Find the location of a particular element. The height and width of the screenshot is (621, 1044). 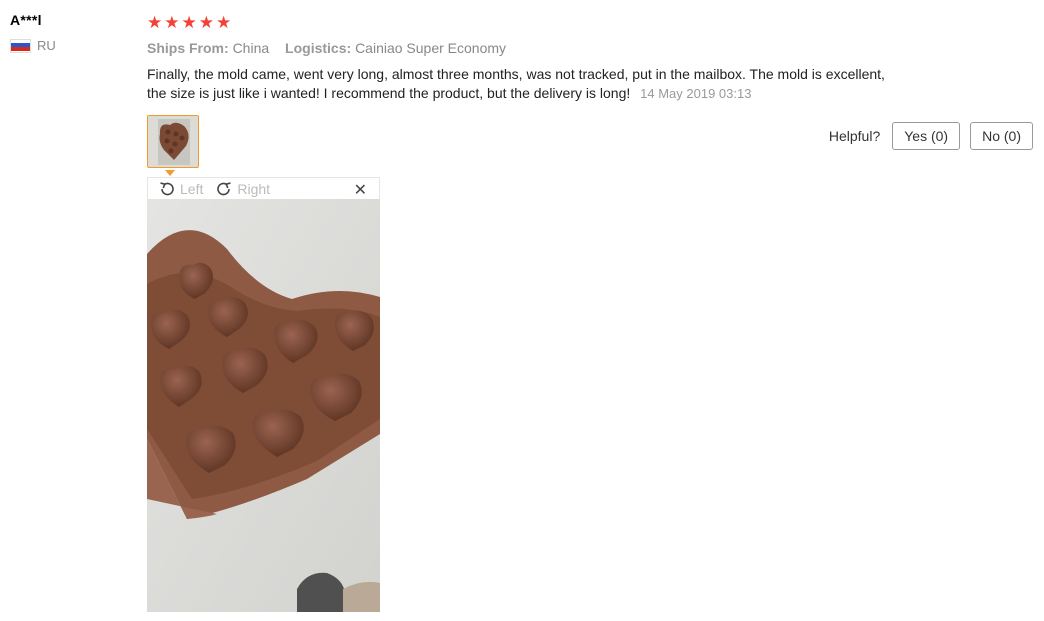

helpful-controls: Helpful? Yes (0) No (0) is located at coordinates (931, 136).